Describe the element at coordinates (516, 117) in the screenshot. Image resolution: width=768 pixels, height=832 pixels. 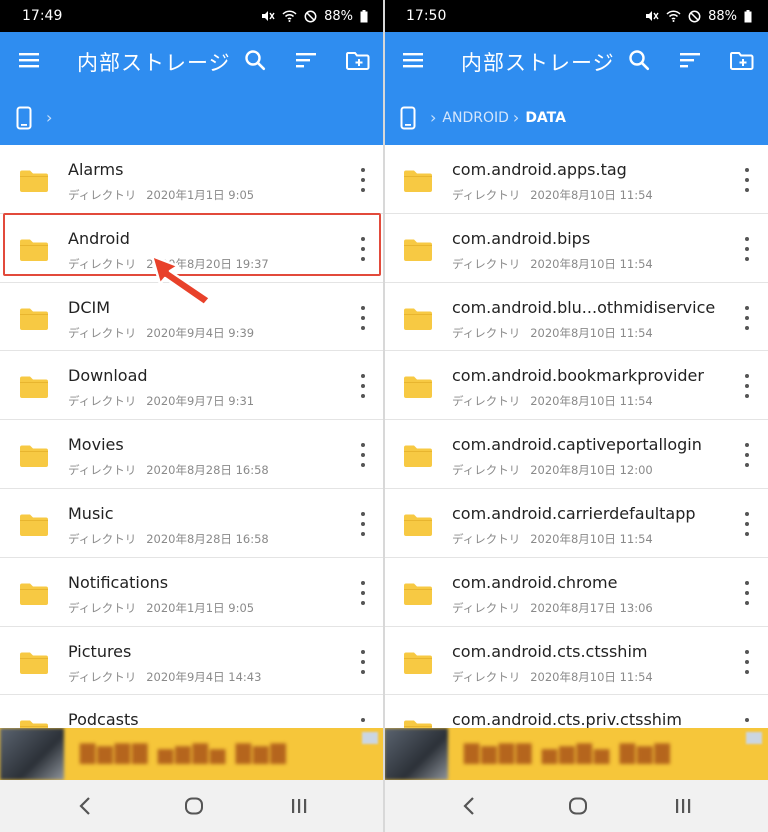
I see `chevron-right-icon: ›` at that location.